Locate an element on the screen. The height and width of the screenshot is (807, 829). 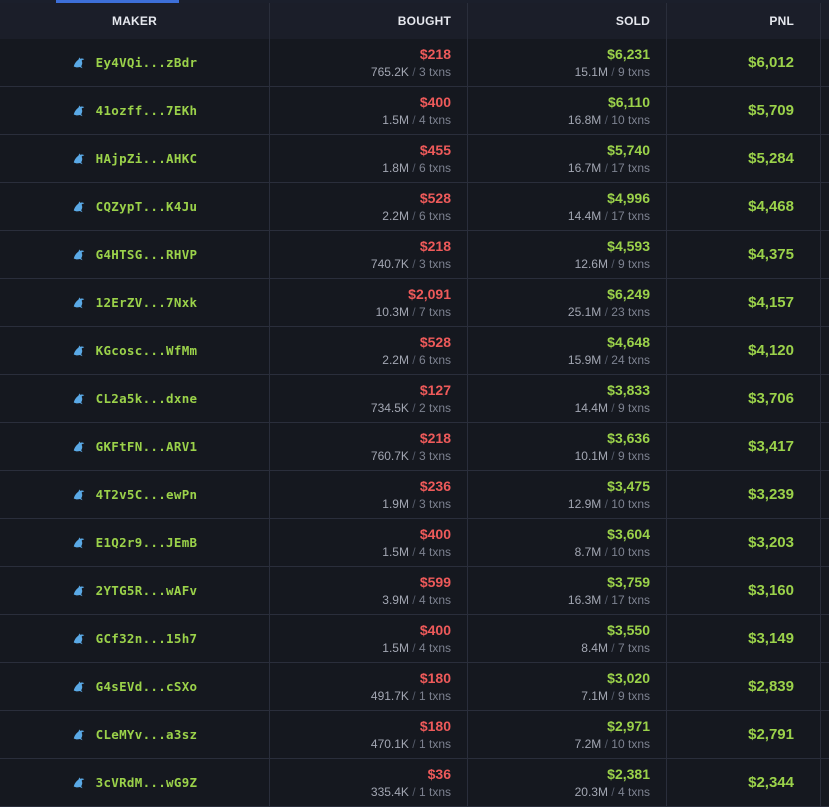
pnl-value: $2,839 is located at coordinates (771, 686).